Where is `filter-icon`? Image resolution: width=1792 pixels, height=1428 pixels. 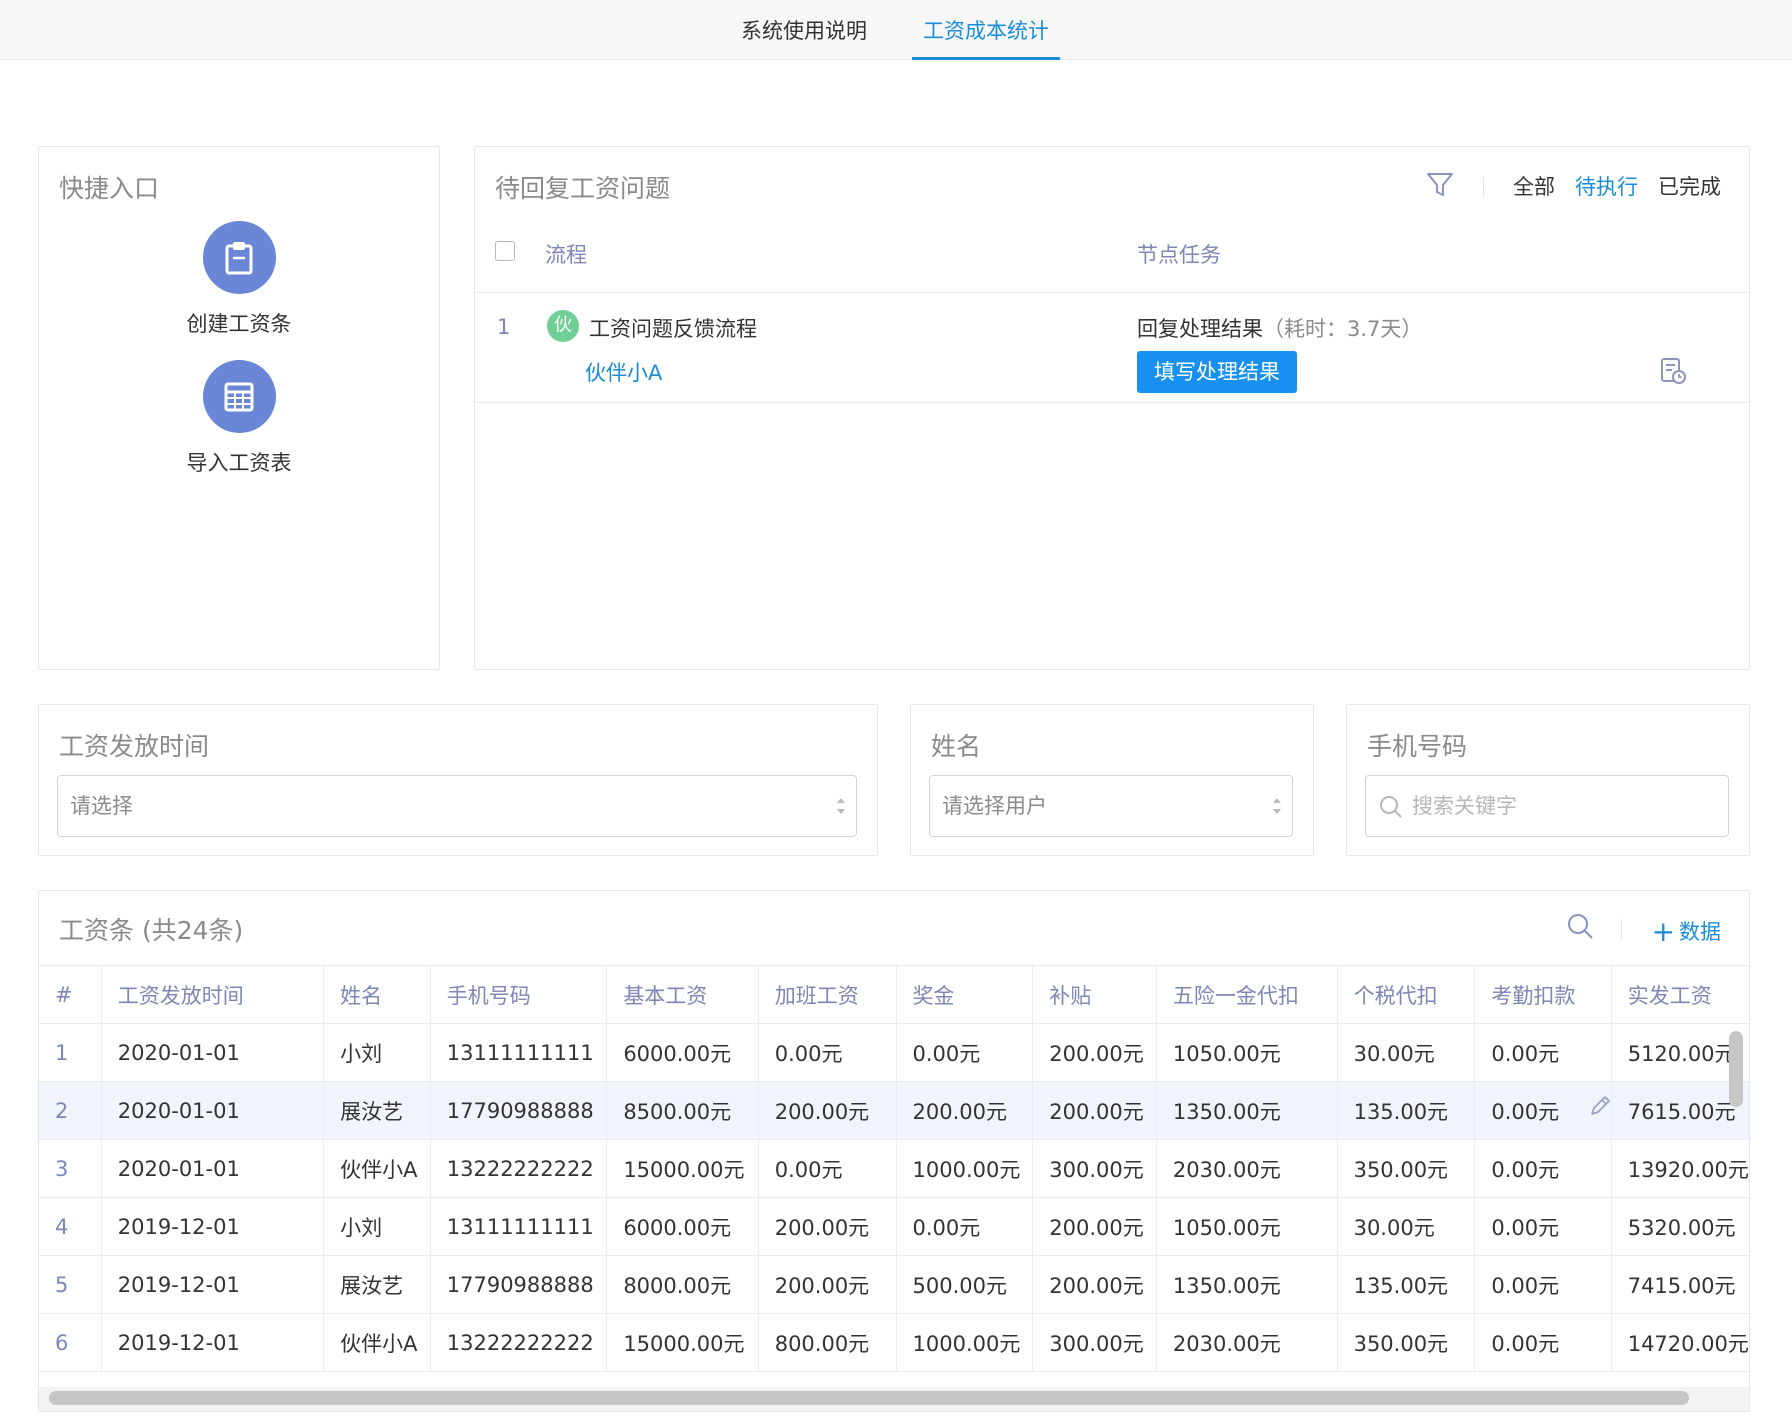 filter-icon is located at coordinates (1440, 186).